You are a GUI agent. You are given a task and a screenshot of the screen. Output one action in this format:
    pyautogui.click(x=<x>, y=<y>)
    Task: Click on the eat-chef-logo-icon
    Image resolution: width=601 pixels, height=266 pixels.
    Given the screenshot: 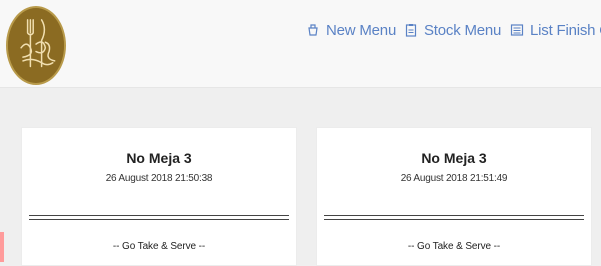 What is the action you would take?
    pyautogui.click(x=36, y=45)
    